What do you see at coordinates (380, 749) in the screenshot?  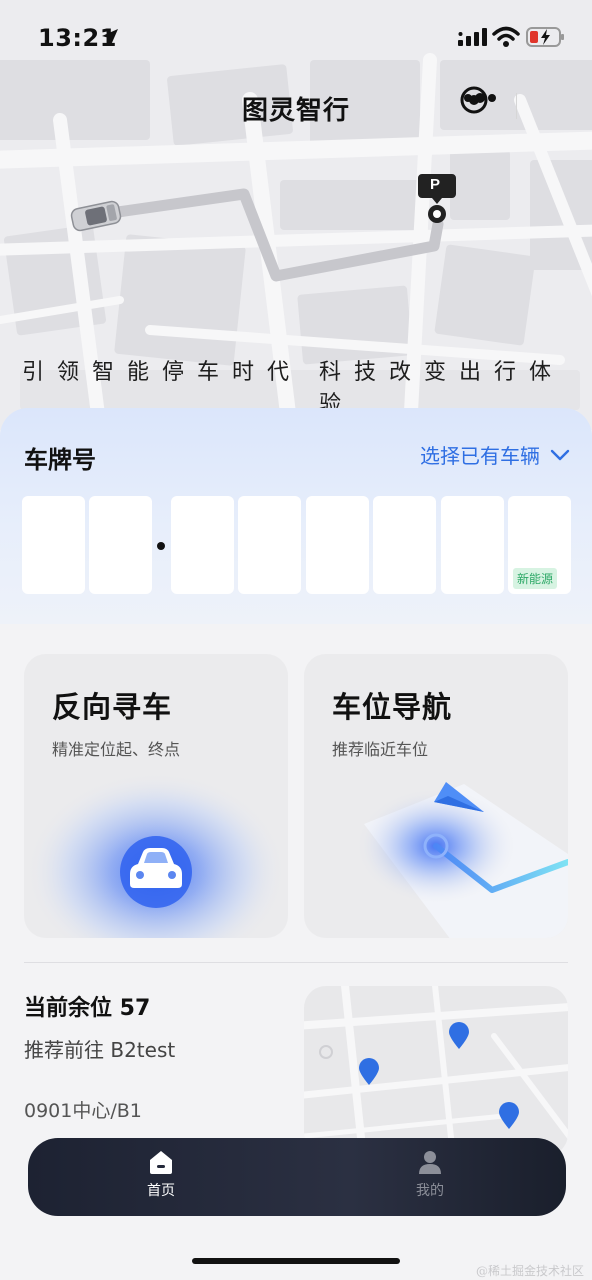 I see `parking-navigation-subtitle: 推荐临近车位` at bounding box center [380, 749].